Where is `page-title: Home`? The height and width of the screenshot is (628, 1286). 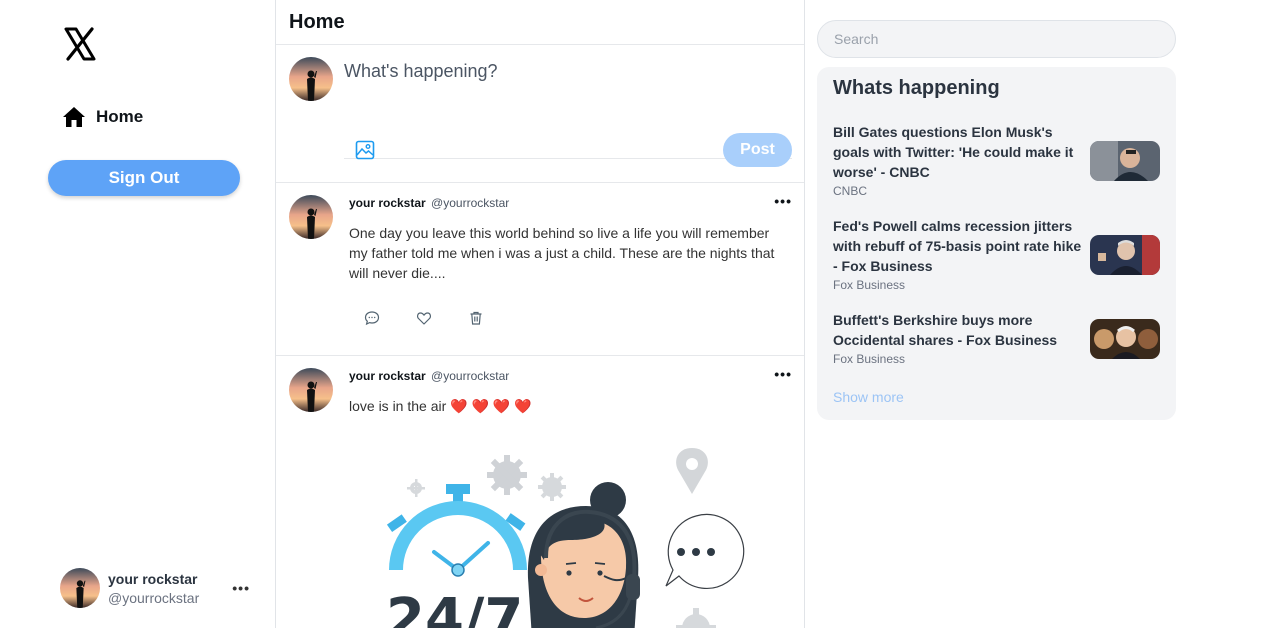 page-title: Home is located at coordinates (317, 22).